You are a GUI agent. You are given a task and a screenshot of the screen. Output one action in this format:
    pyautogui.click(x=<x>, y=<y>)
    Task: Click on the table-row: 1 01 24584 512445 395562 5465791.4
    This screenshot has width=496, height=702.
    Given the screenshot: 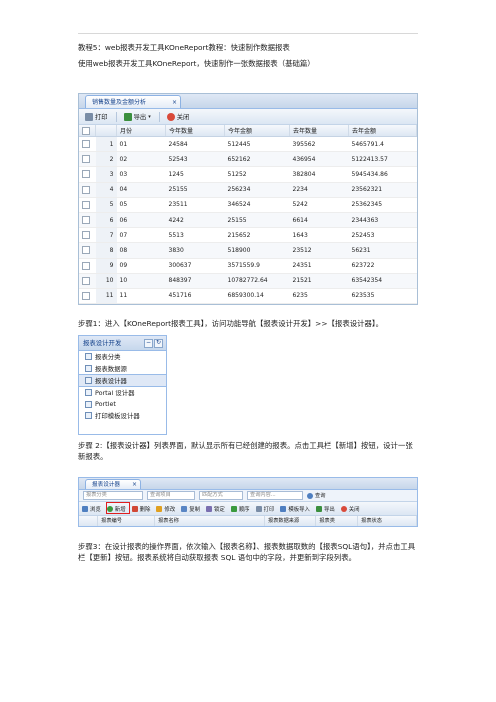 What is the action you would take?
    pyautogui.click(x=248, y=144)
    